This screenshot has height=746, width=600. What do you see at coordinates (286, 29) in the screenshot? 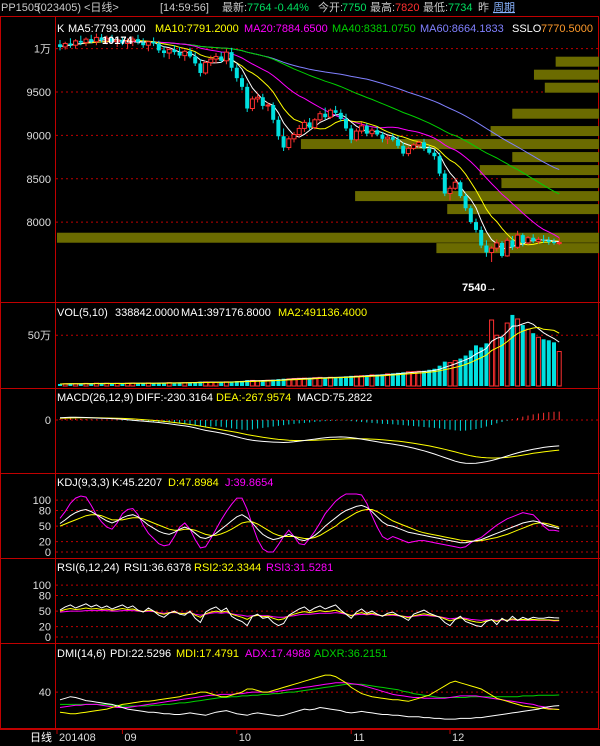
I see `ma20-legend: MA20:7884.6500` at bounding box center [286, 29].